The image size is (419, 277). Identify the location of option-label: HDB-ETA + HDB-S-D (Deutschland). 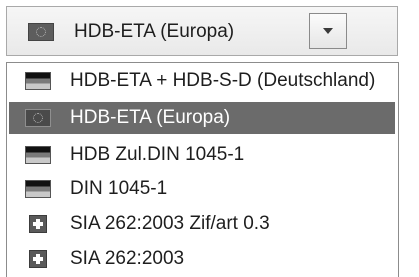
(223, 80).